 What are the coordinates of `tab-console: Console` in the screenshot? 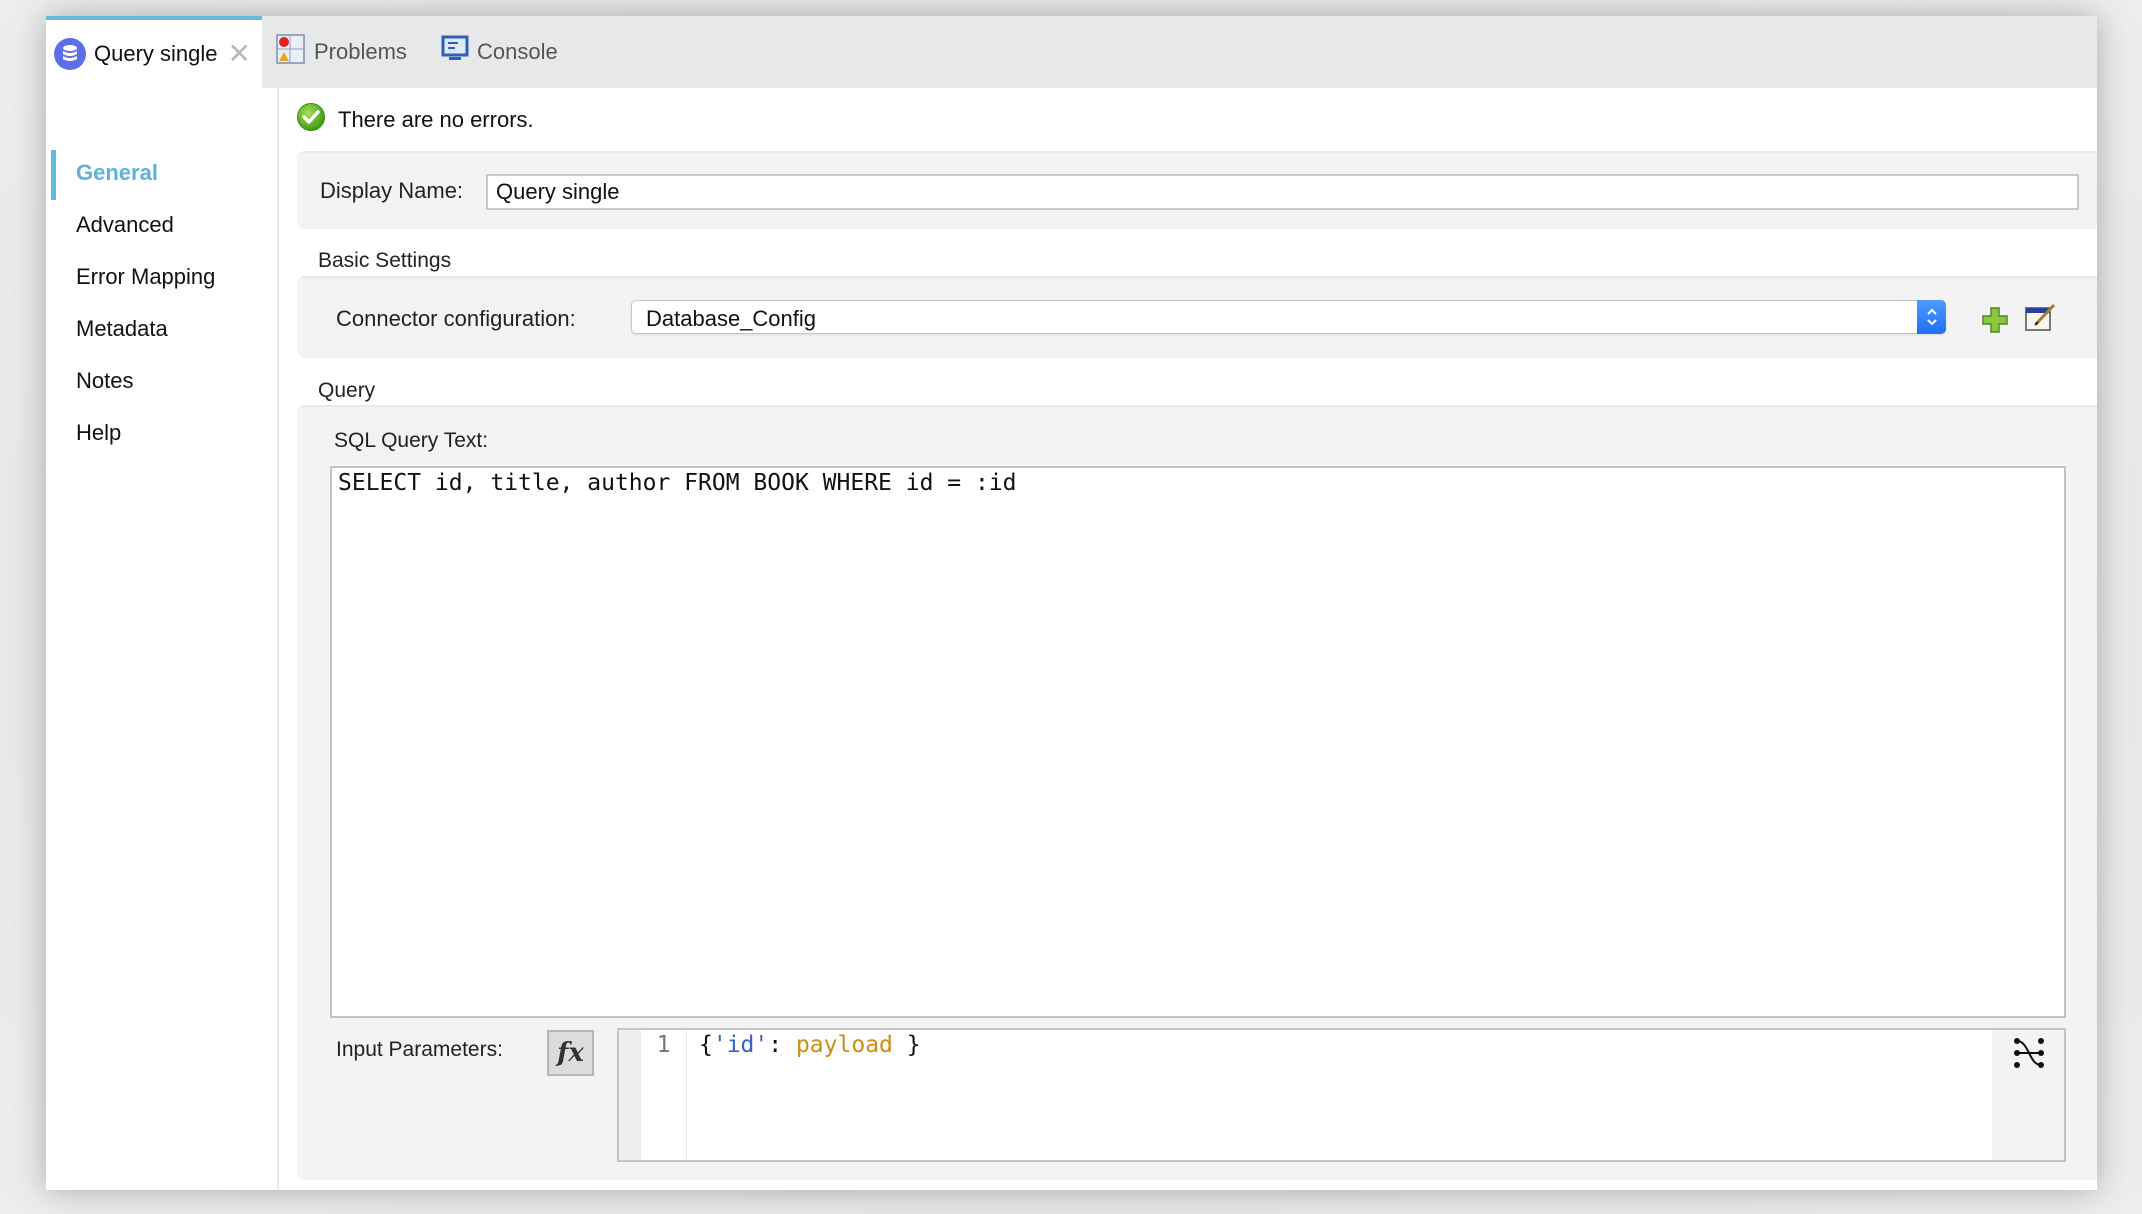 It's located at (499, 52).